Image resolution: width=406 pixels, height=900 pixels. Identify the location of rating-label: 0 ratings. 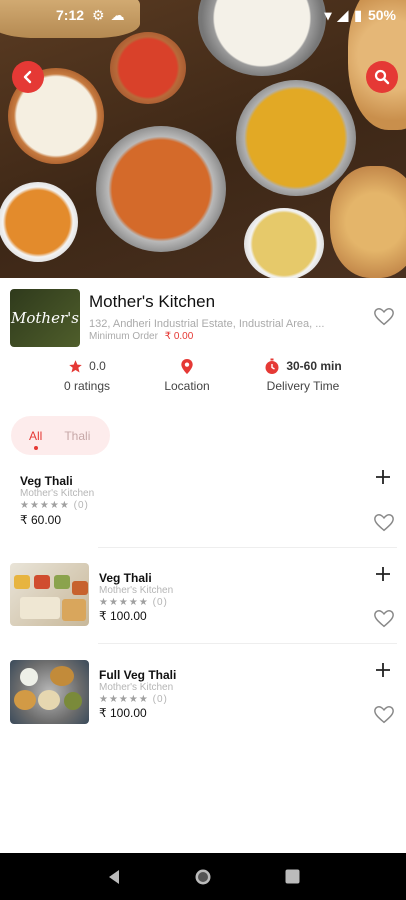
(87, 386).